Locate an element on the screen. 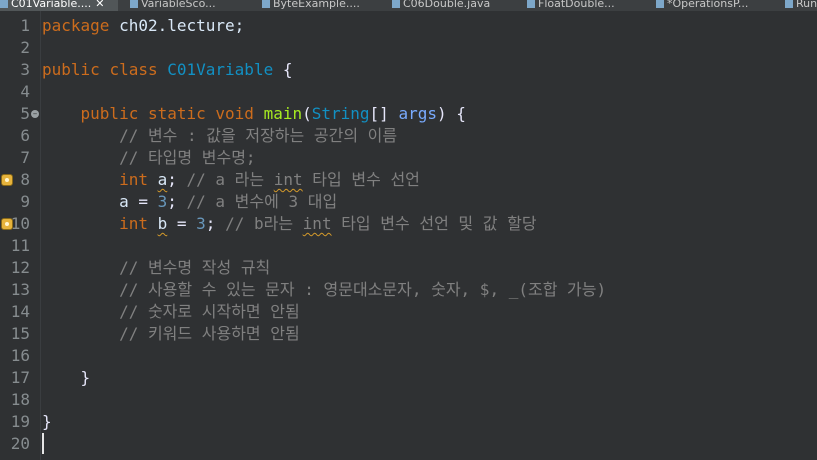  code-line-8: int a; // a 라는 int 타입 변수 선언 is located at coordinates (231, 180).